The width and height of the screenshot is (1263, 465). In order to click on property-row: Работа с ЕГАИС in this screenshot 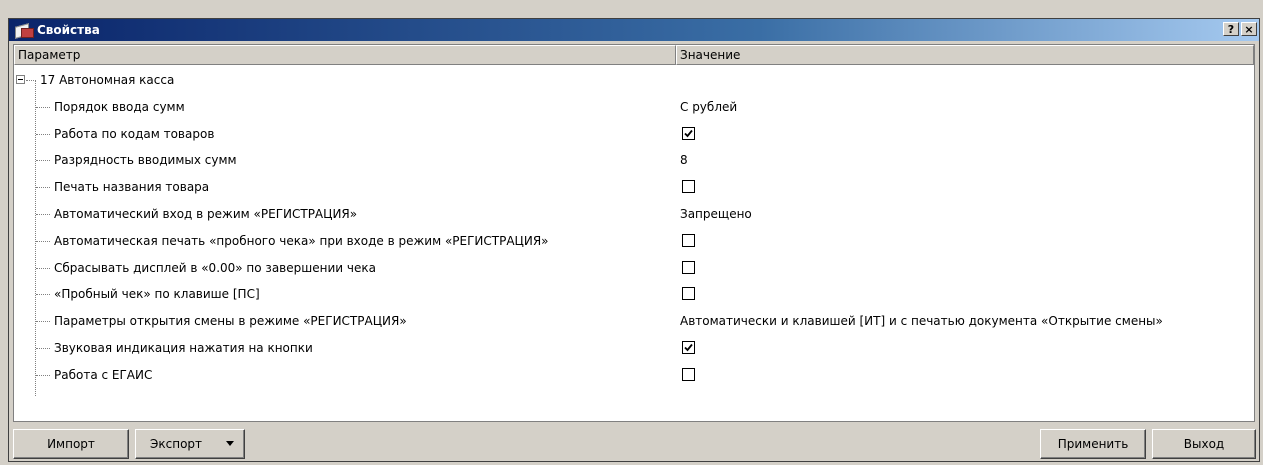, I will do `click(634, 375)`.